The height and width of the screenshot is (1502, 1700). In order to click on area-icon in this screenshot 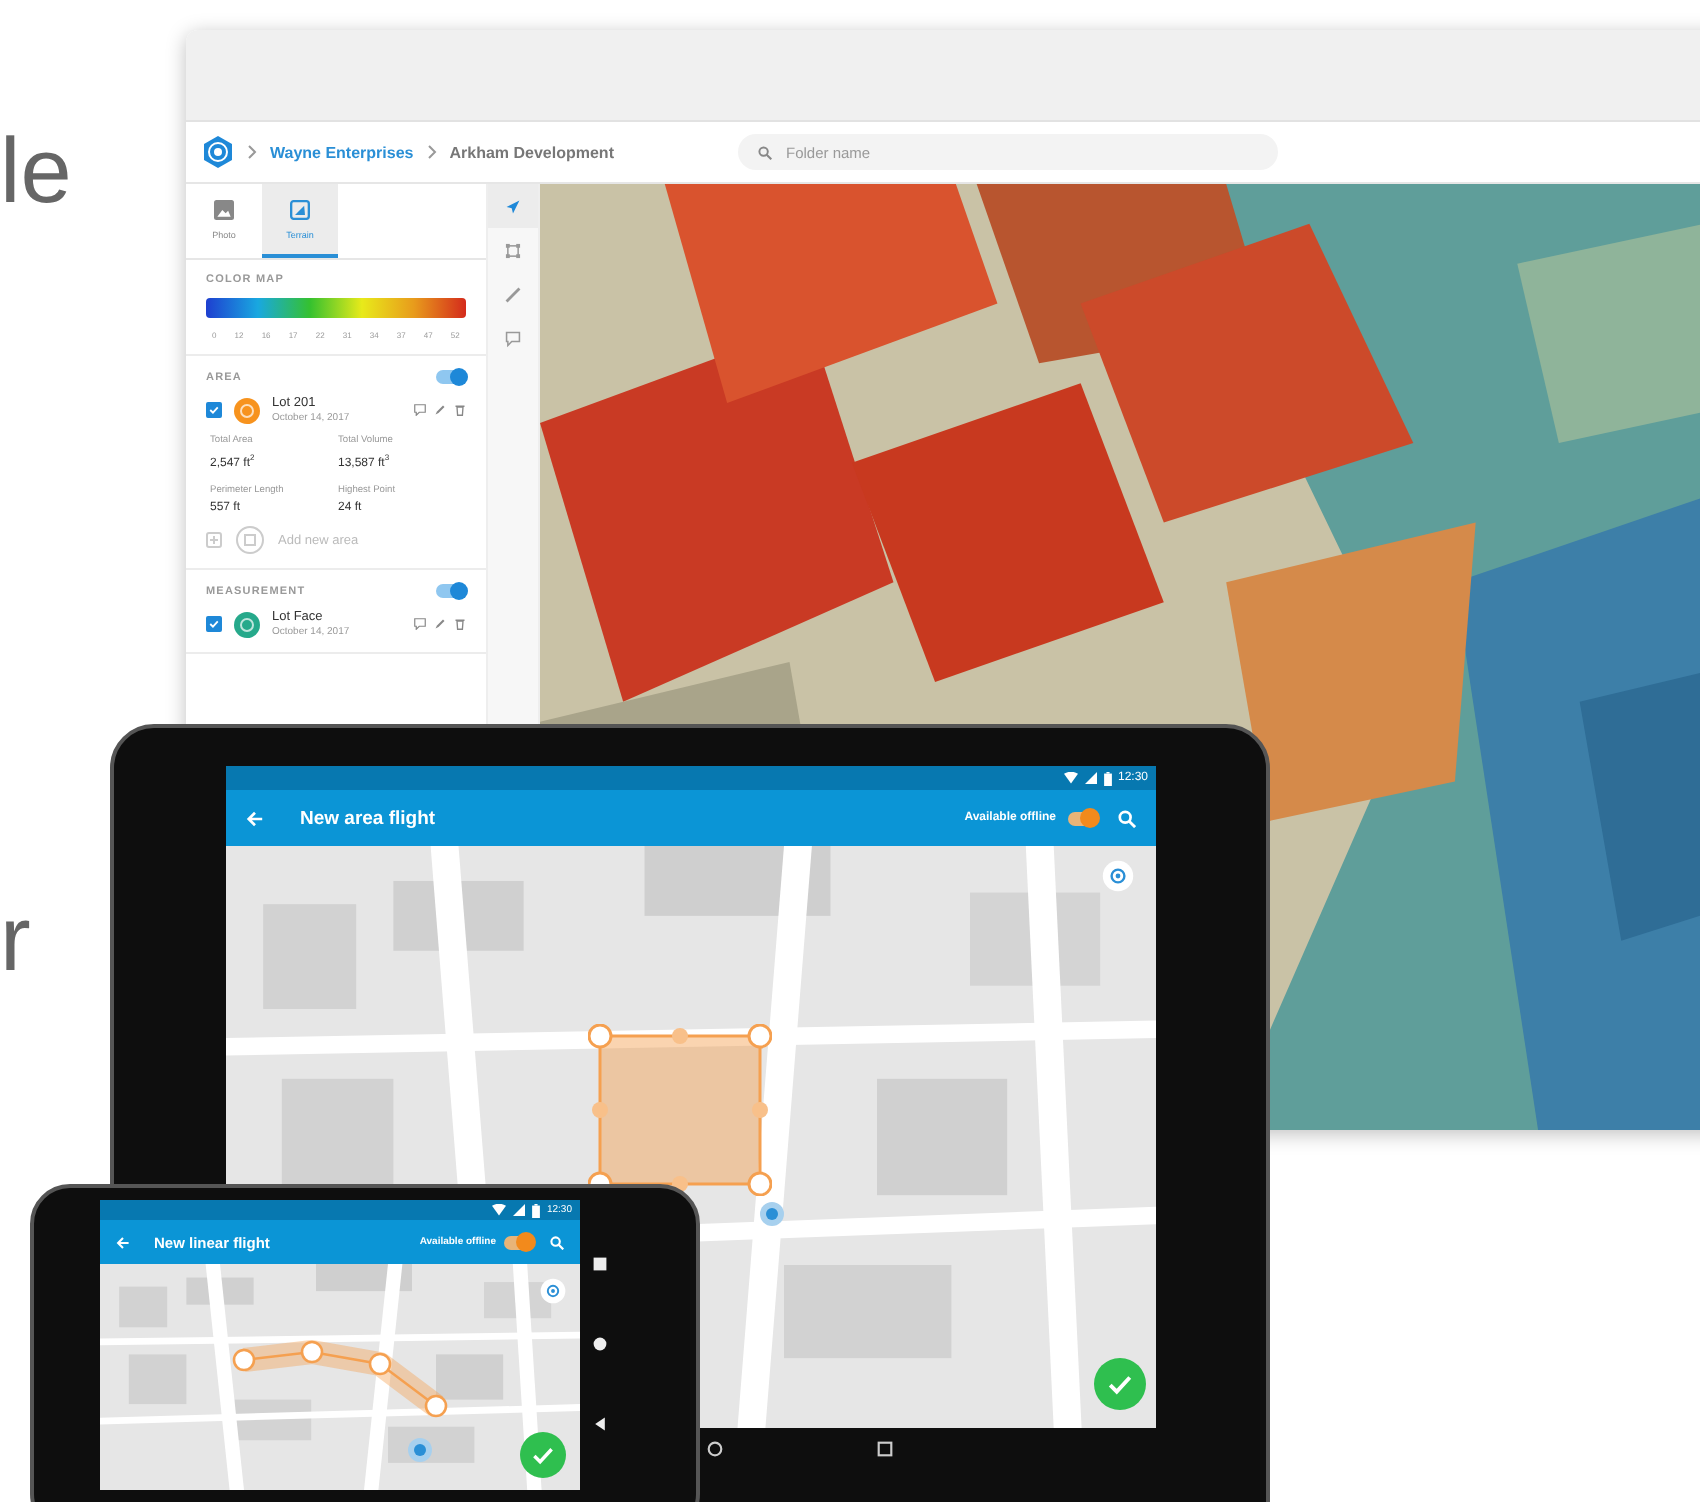, I will do `click(250, 540)`.